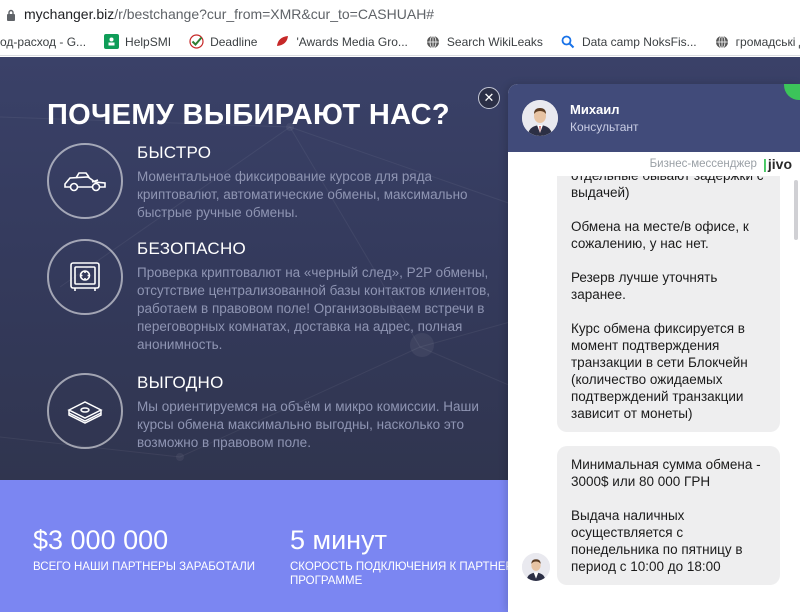 The image size is (800, 612). I want to click on bookmark-item: Deadline, so click(223, 41).